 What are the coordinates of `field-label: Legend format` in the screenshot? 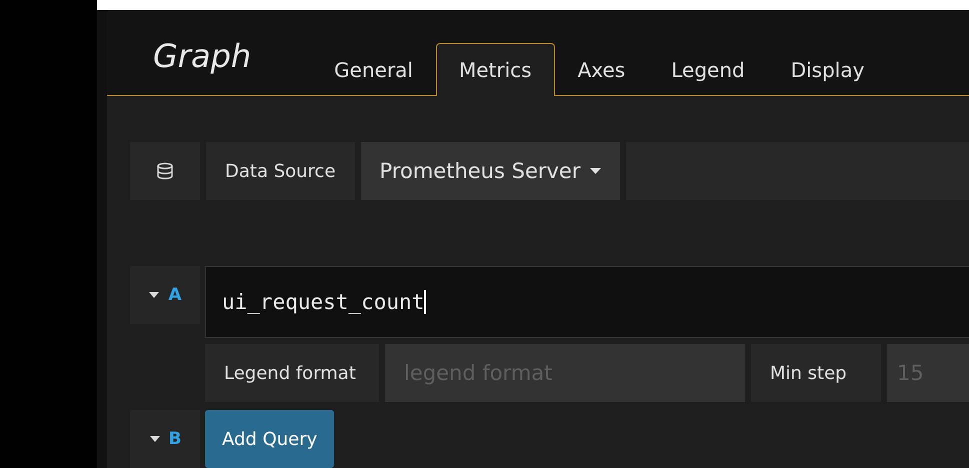 It's located at (292, 373).